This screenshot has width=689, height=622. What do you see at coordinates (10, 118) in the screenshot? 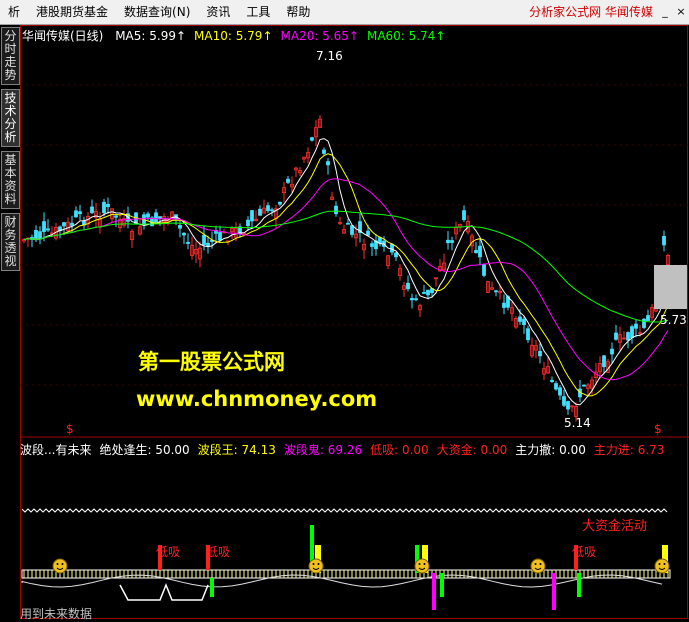
I see `tab-technical-analysis: 技术分析` at bounding box center [10, 118].